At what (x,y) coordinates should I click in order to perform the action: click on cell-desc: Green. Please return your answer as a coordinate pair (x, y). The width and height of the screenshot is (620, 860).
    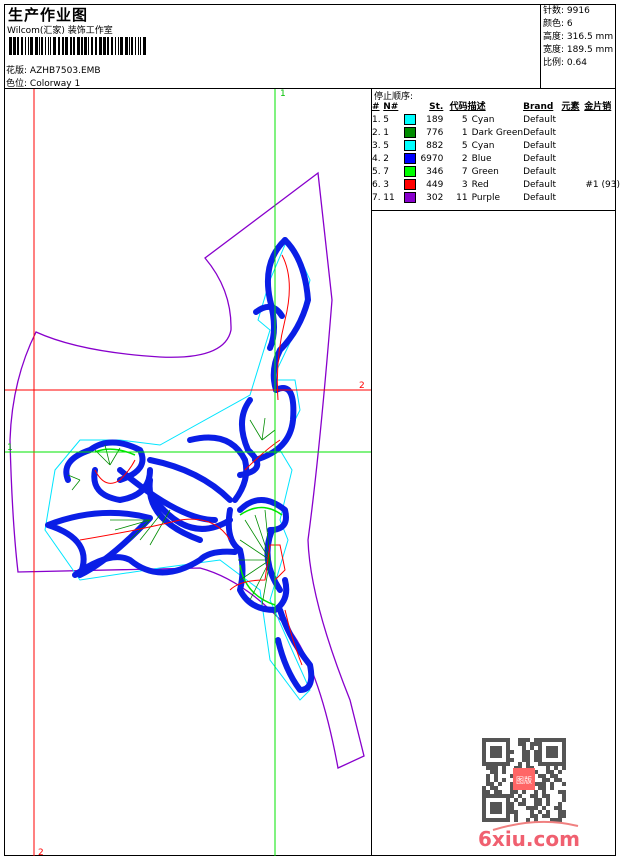
    Looking at the image, I should click on (485, 172).